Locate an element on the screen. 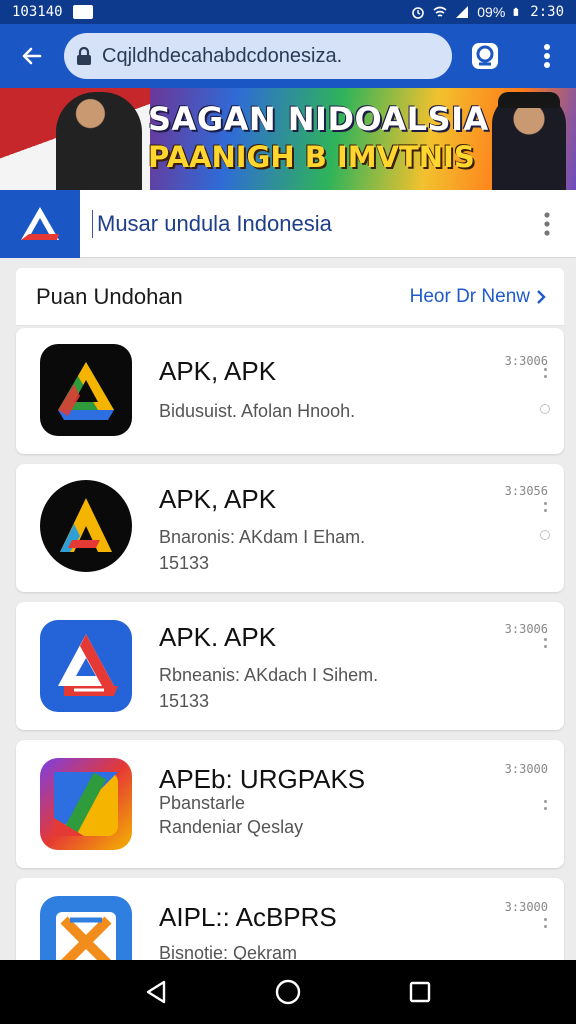 This screenshot has width=576, height=1024. see-more-label: Heor Dr Nenw is located at coordinates (469, 296).